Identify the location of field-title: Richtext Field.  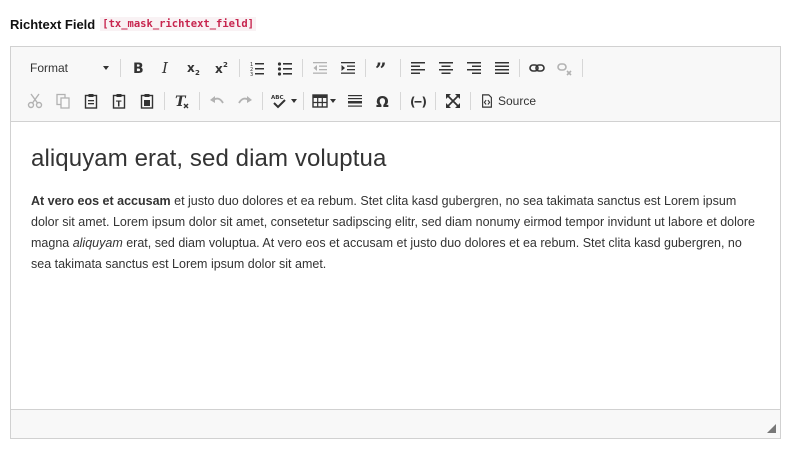
(53, 24).